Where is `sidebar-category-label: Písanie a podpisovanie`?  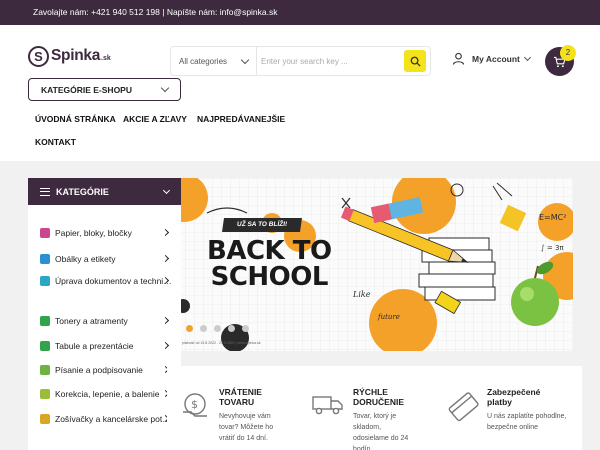
sidebar-category-label: Písanie a podpisovanie is located at coordinates (99, 370).